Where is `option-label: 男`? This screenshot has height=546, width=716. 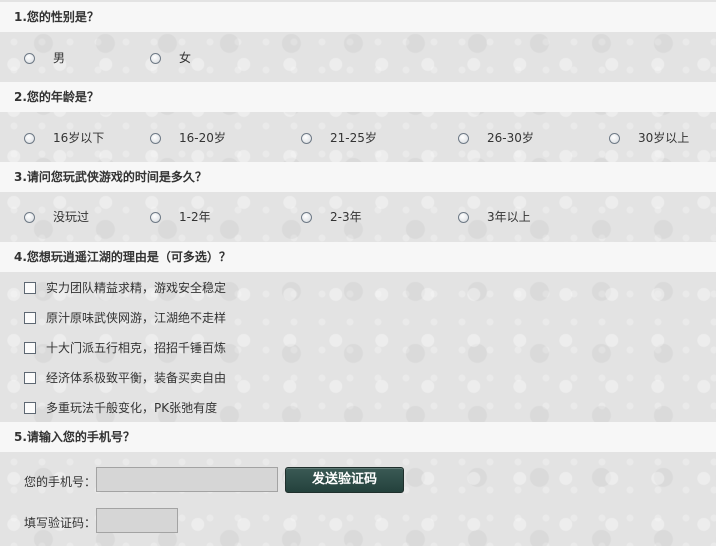 option-label: 男 is located at coordinates (59, 58).